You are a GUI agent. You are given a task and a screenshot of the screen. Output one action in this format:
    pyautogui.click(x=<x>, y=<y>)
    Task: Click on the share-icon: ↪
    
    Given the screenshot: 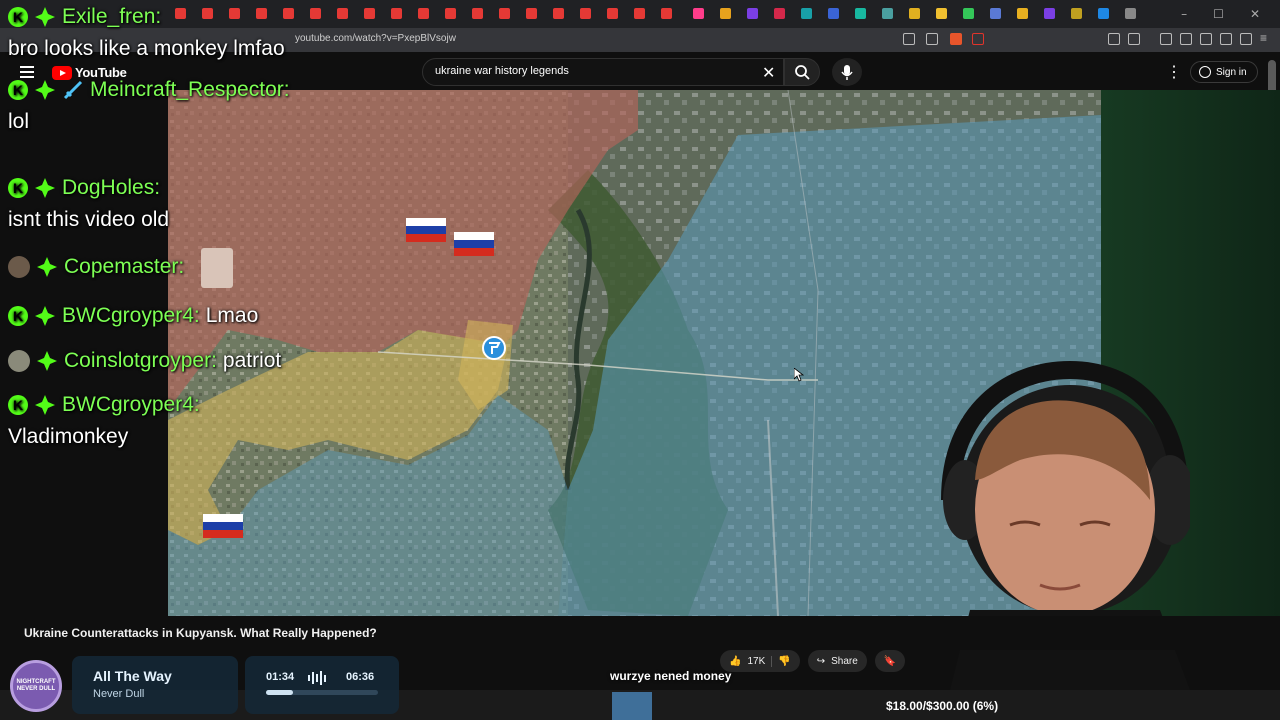 What is the action you would take?
    pyautogui.click(x=821, y=661)
    